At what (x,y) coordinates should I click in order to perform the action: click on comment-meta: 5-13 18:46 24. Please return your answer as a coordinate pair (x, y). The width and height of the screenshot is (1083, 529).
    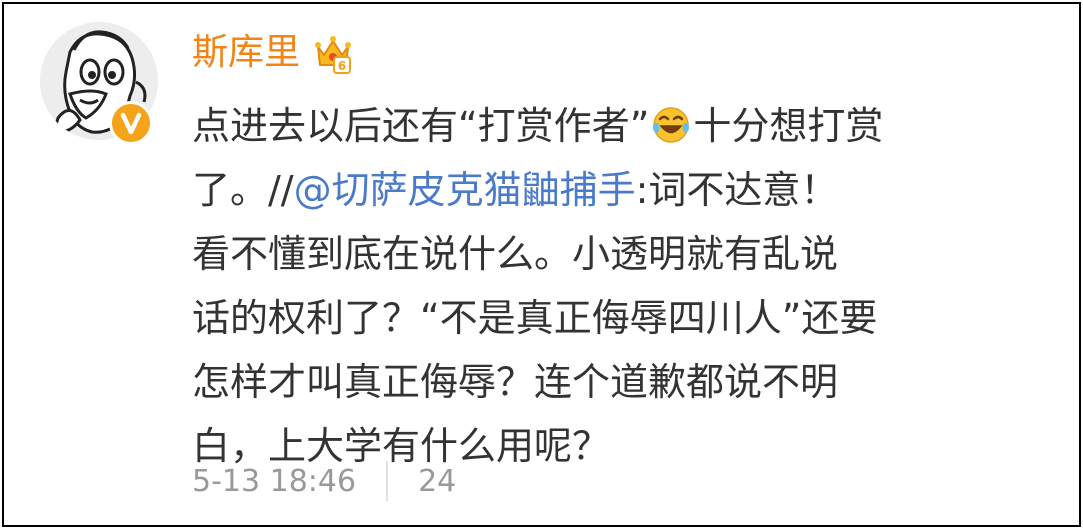
    Looking at the image, I should click on (324, 481).